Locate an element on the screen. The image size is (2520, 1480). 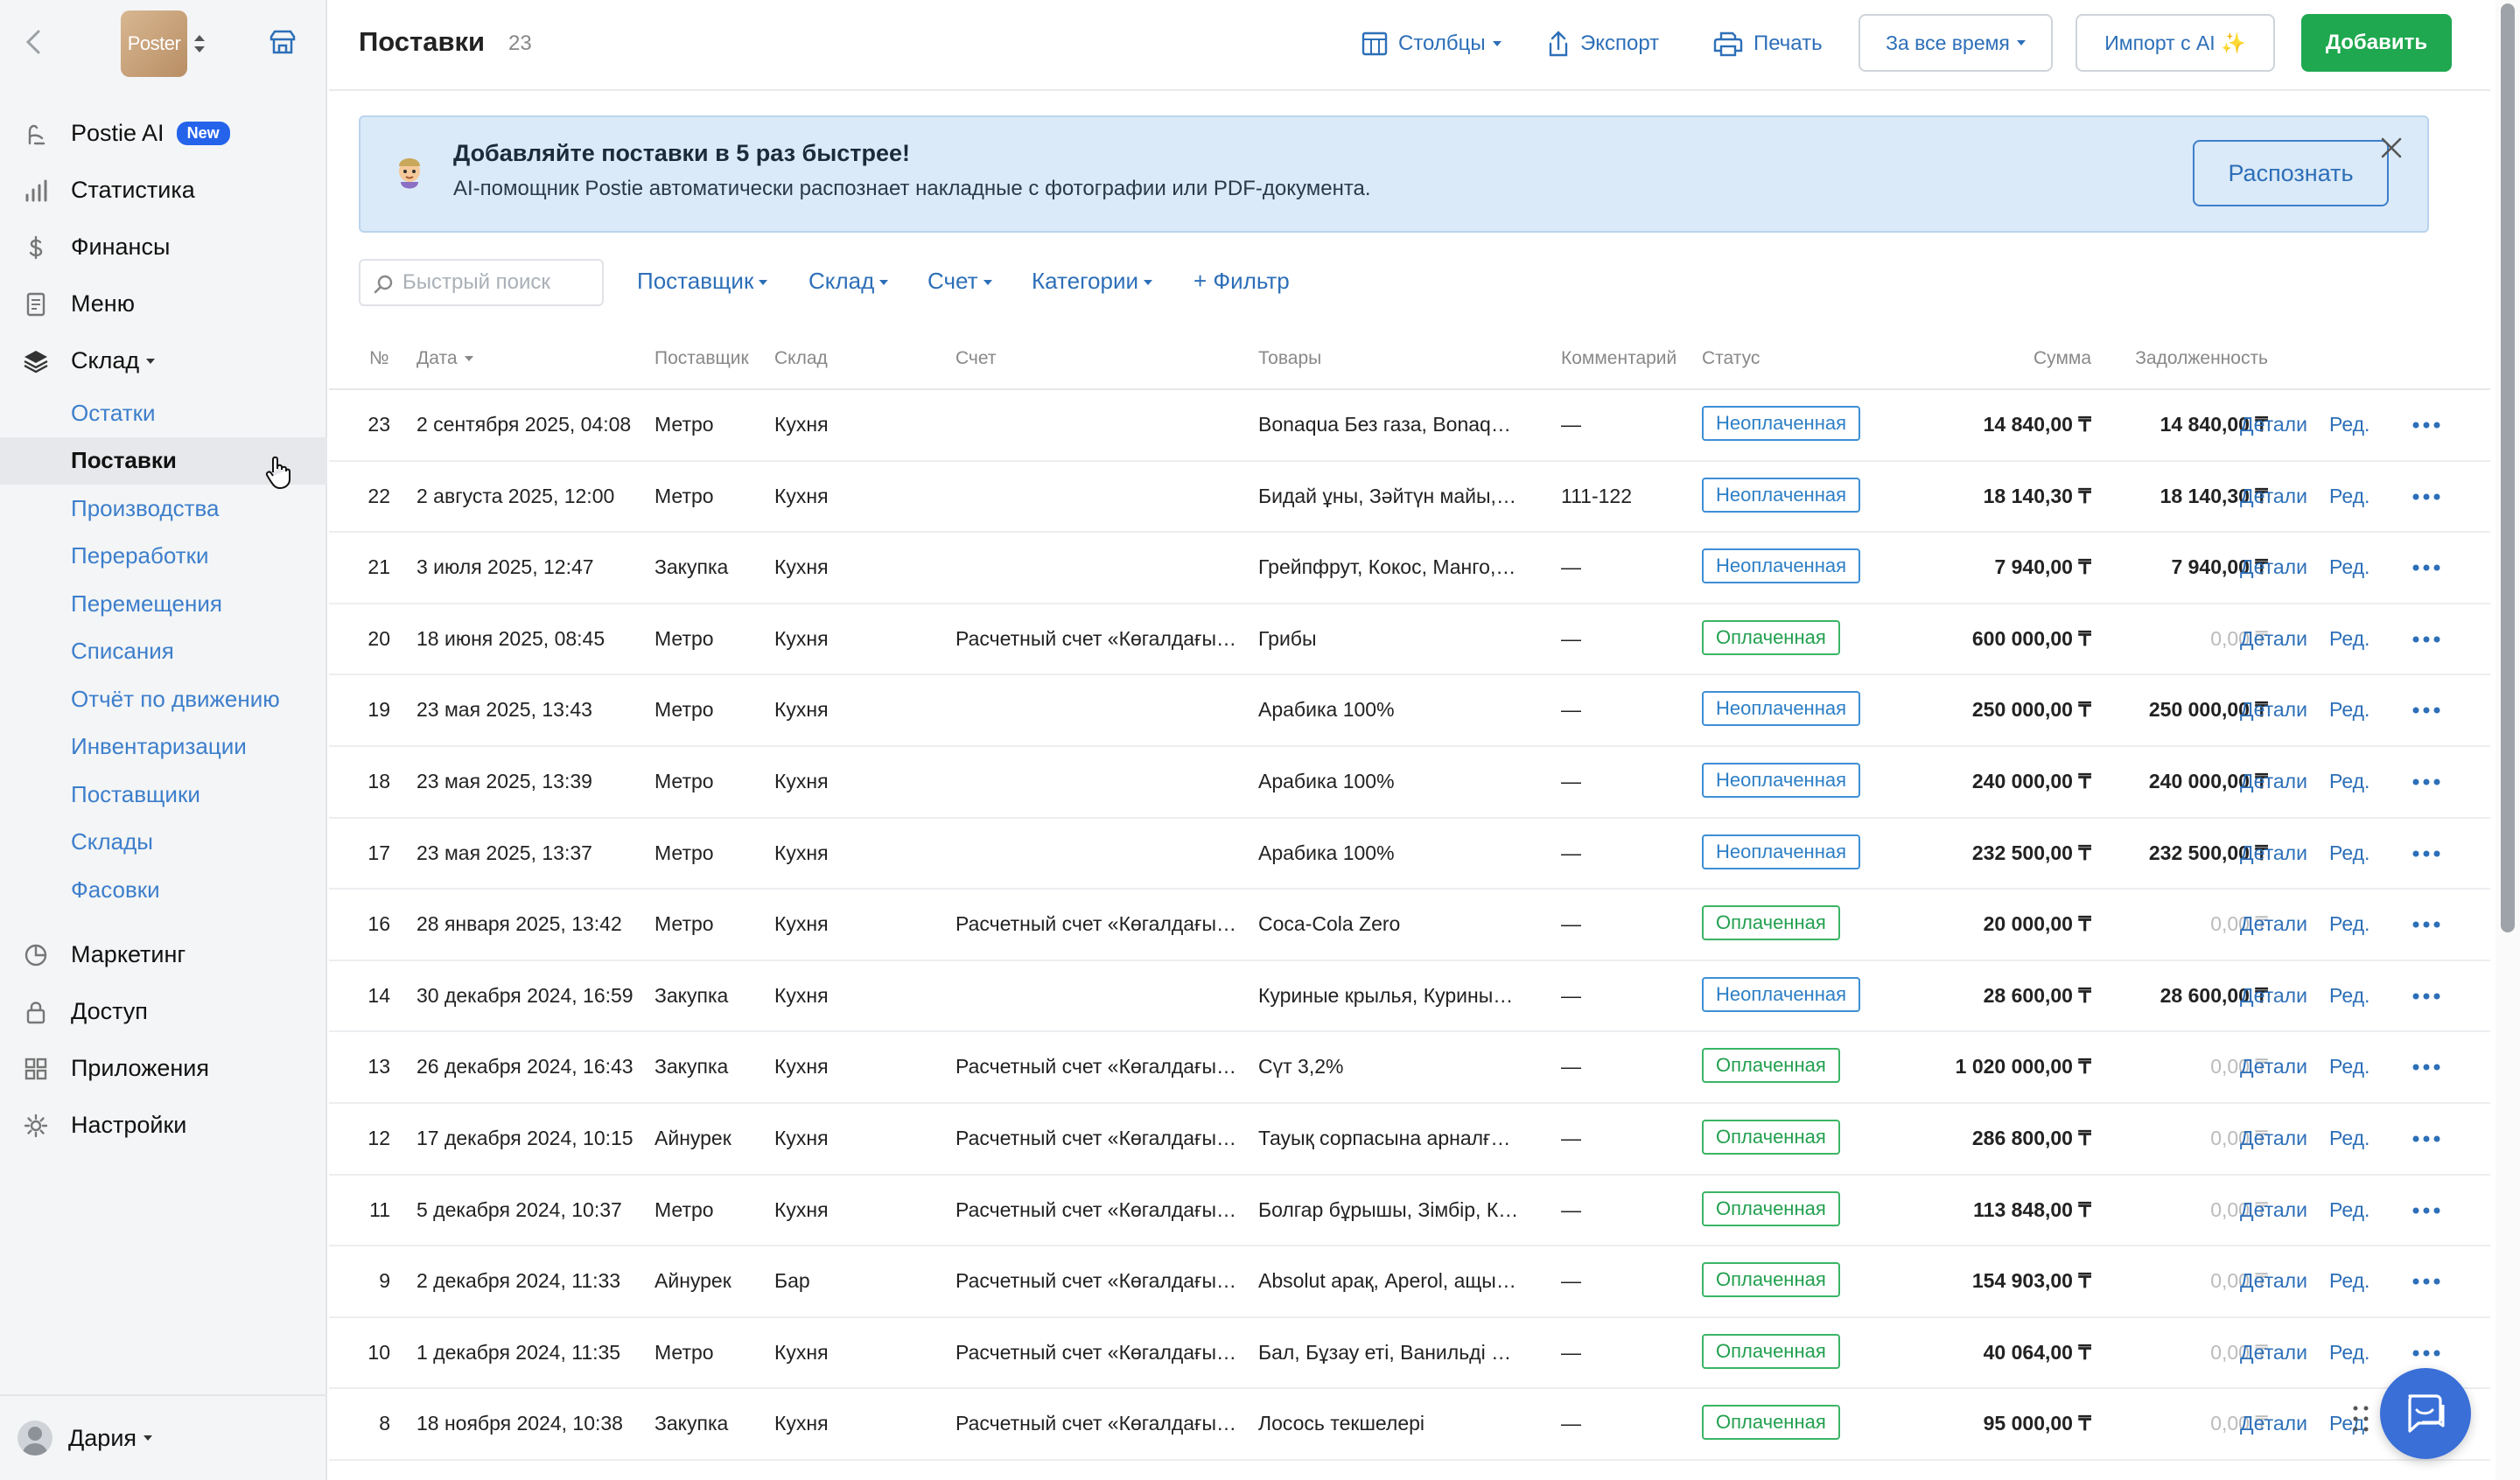
scrollbar is located at coordinates (2508, 740).